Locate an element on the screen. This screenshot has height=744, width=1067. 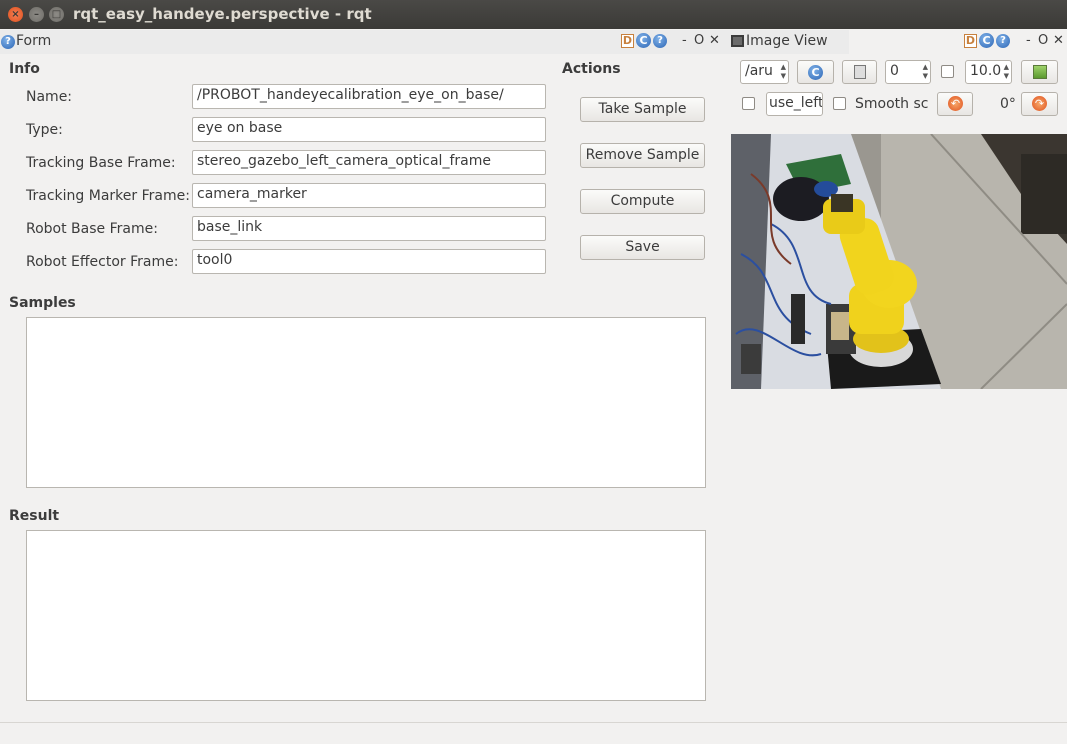
form-dock-title: Form is located at coordinates (34, 41).